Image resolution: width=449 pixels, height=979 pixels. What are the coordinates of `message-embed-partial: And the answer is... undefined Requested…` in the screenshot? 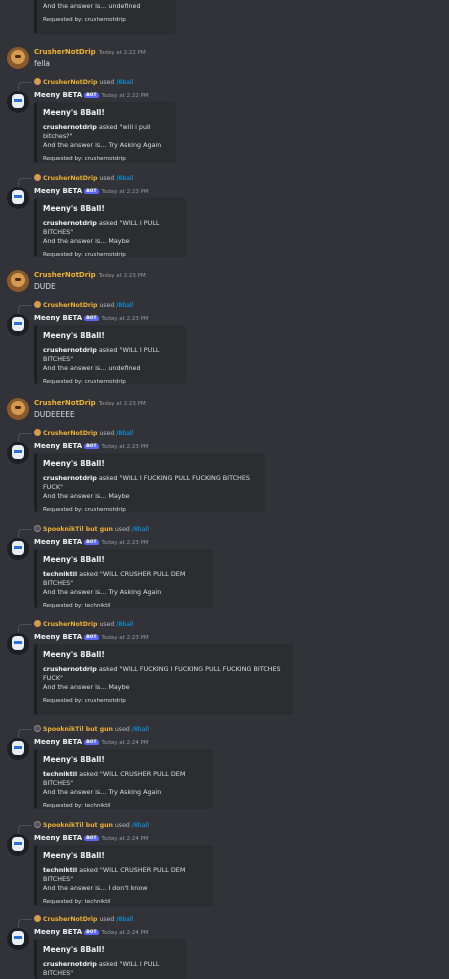 It's located at (105, 17).